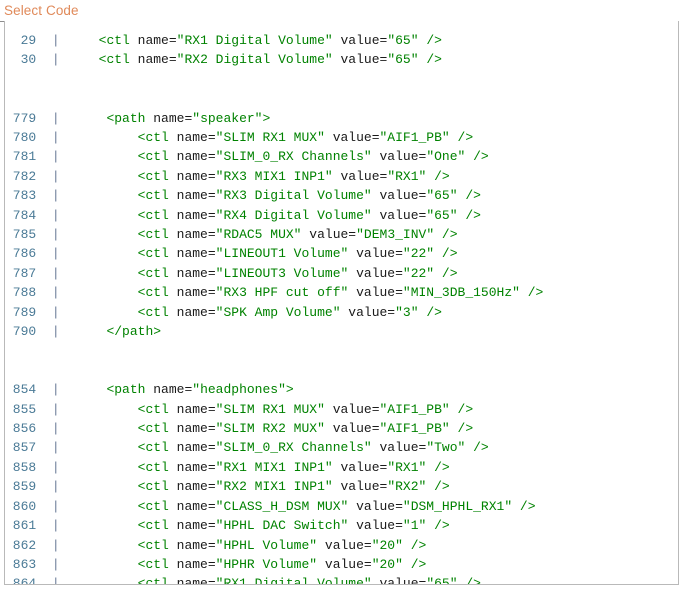 The height and width of the screenshot is (599, 679). Describe the element at coordinates (282, 273) in the screenshot. I see `code-token-str: "LINEOUT3 Volume"` at that location.